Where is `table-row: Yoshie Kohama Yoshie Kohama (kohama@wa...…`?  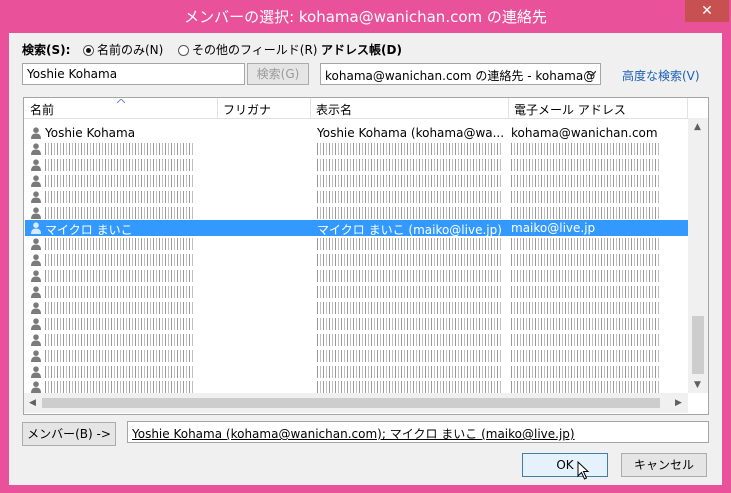 table-row: Yoshie Kohama Yoshie Kohama (kohama@wa...… is located at coordinates (357, 133).